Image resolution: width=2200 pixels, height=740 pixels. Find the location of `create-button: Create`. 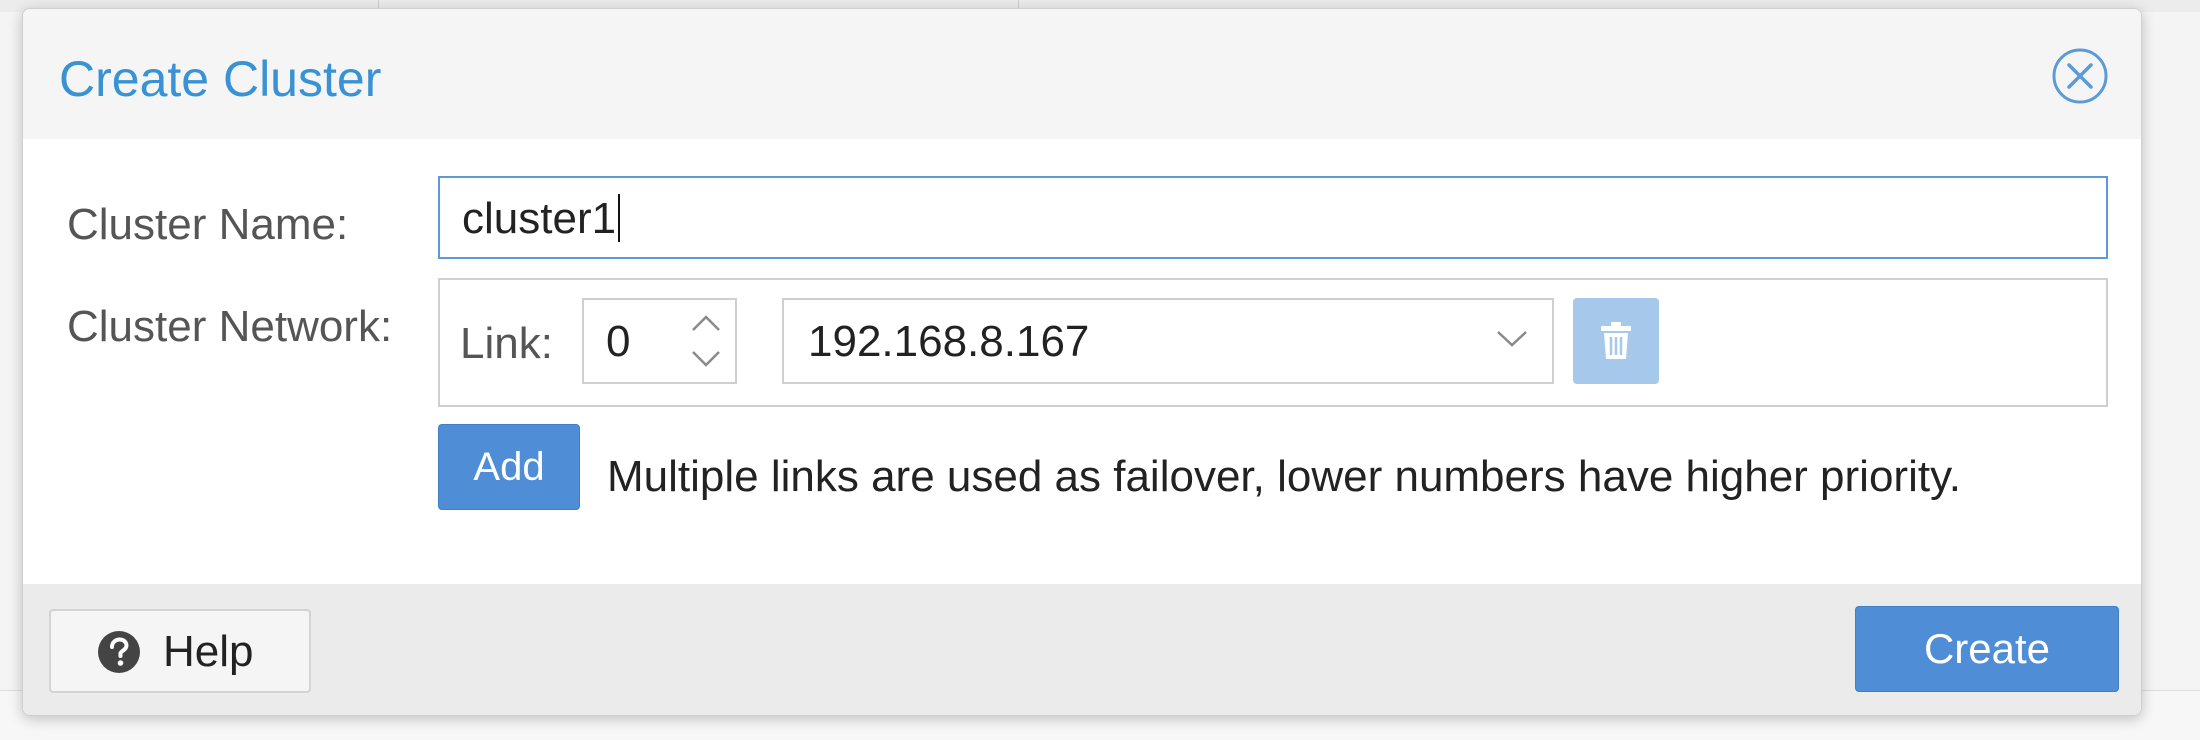

create-button: Create is located at coordinates (1987, 649).